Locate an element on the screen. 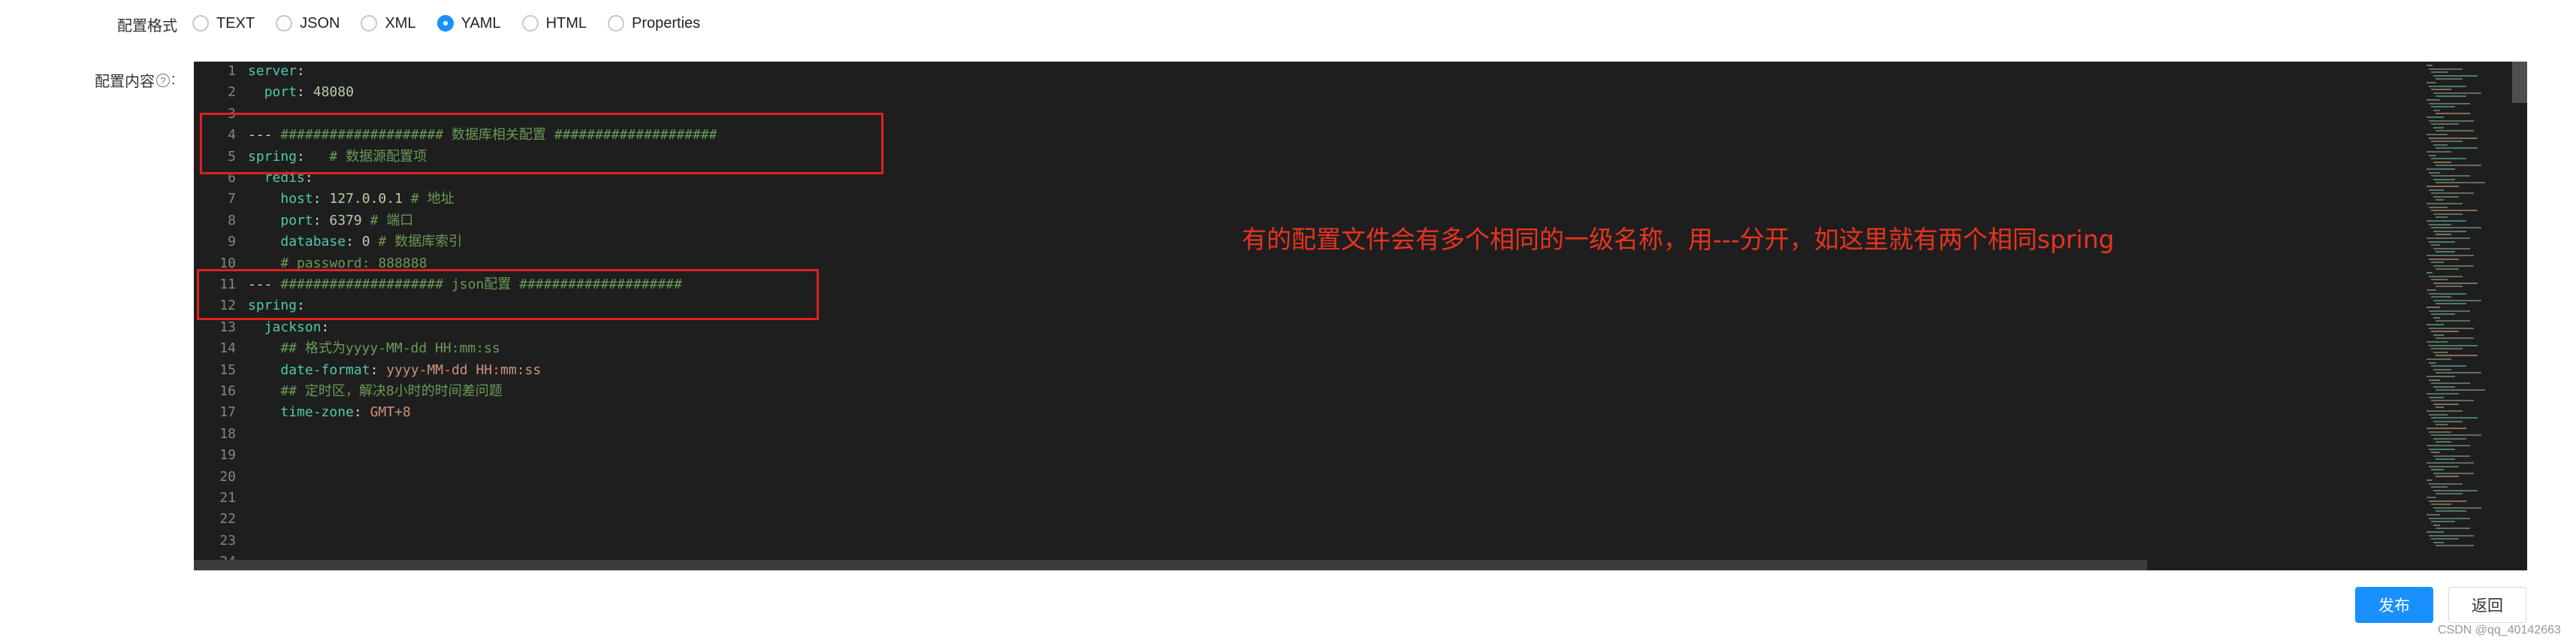  radio-text: TEXT is located at coordinates (223, 24).